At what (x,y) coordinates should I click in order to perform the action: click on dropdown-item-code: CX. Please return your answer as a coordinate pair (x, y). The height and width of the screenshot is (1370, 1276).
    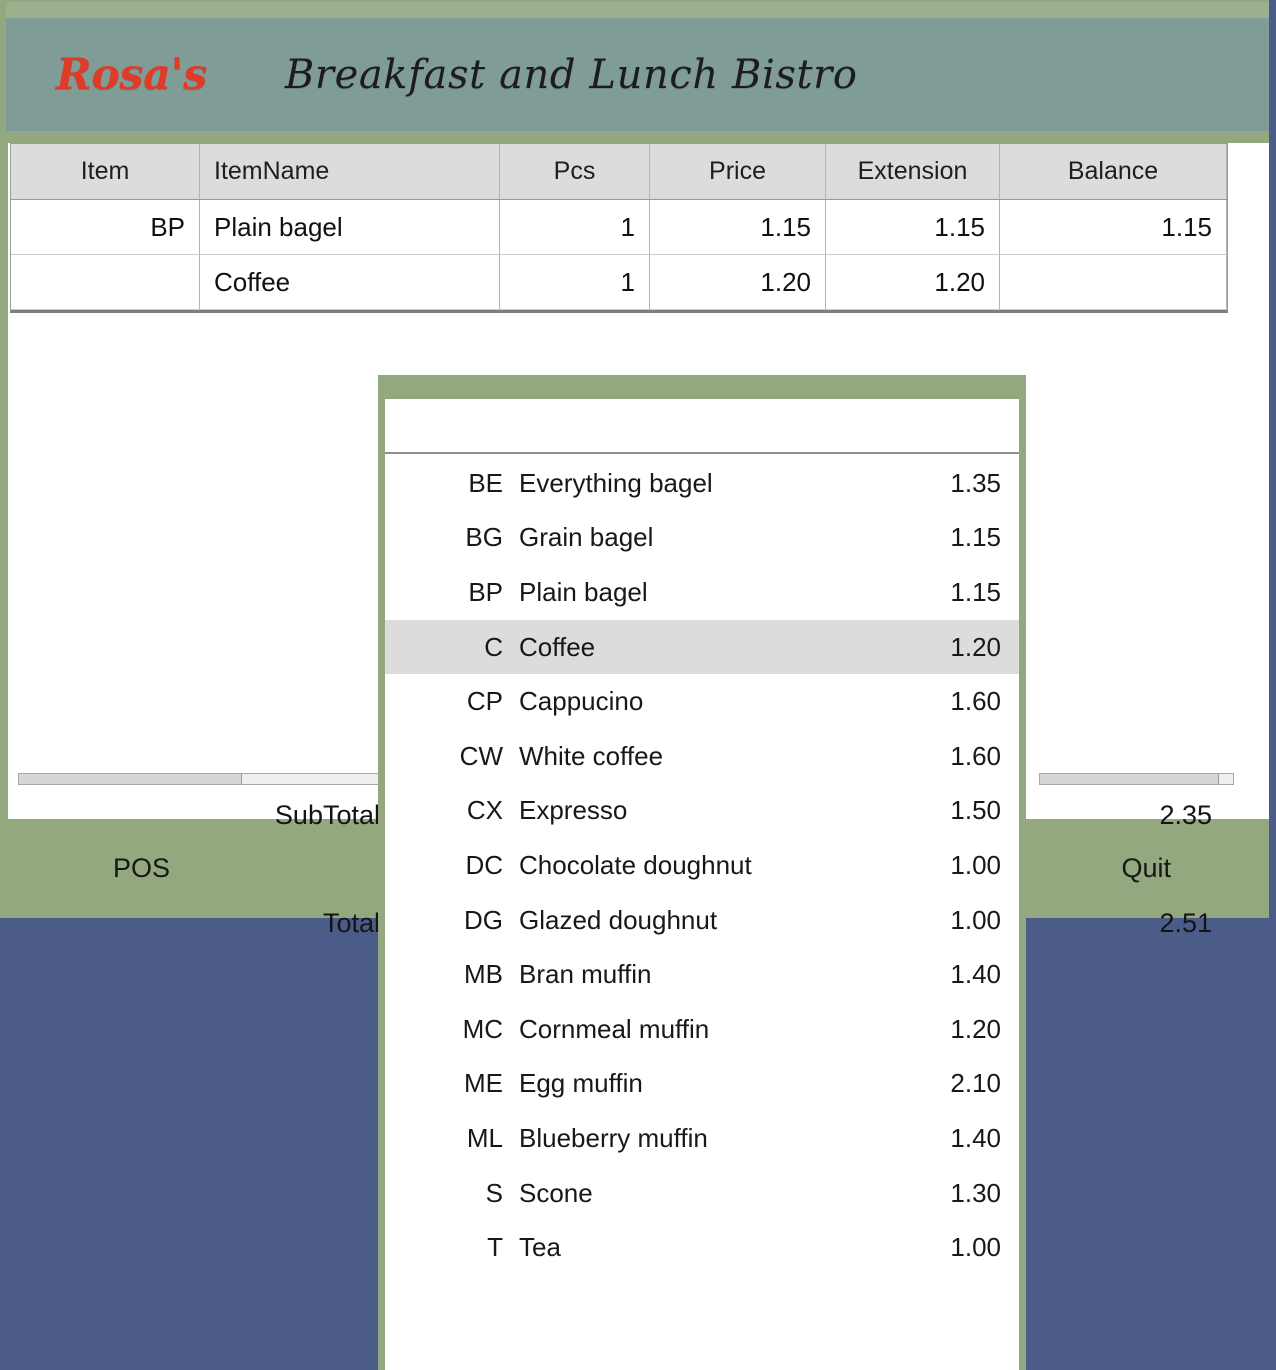
    Looking at the image, I should click on (484, 810).